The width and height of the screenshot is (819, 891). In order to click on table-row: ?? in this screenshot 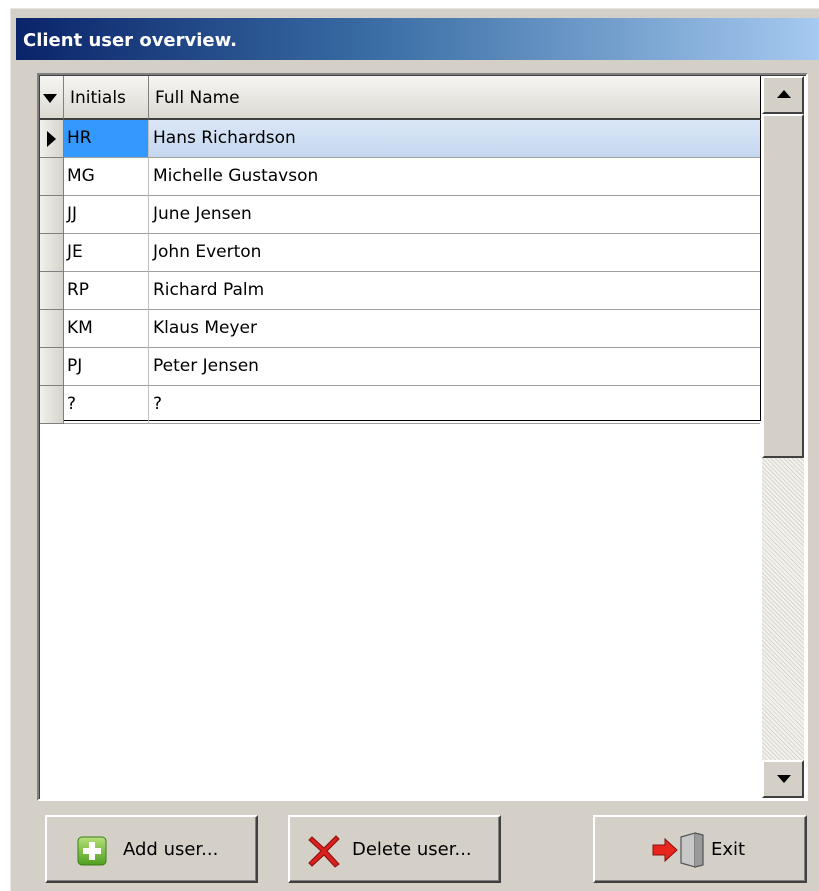, I will do `click(400, 405)`.